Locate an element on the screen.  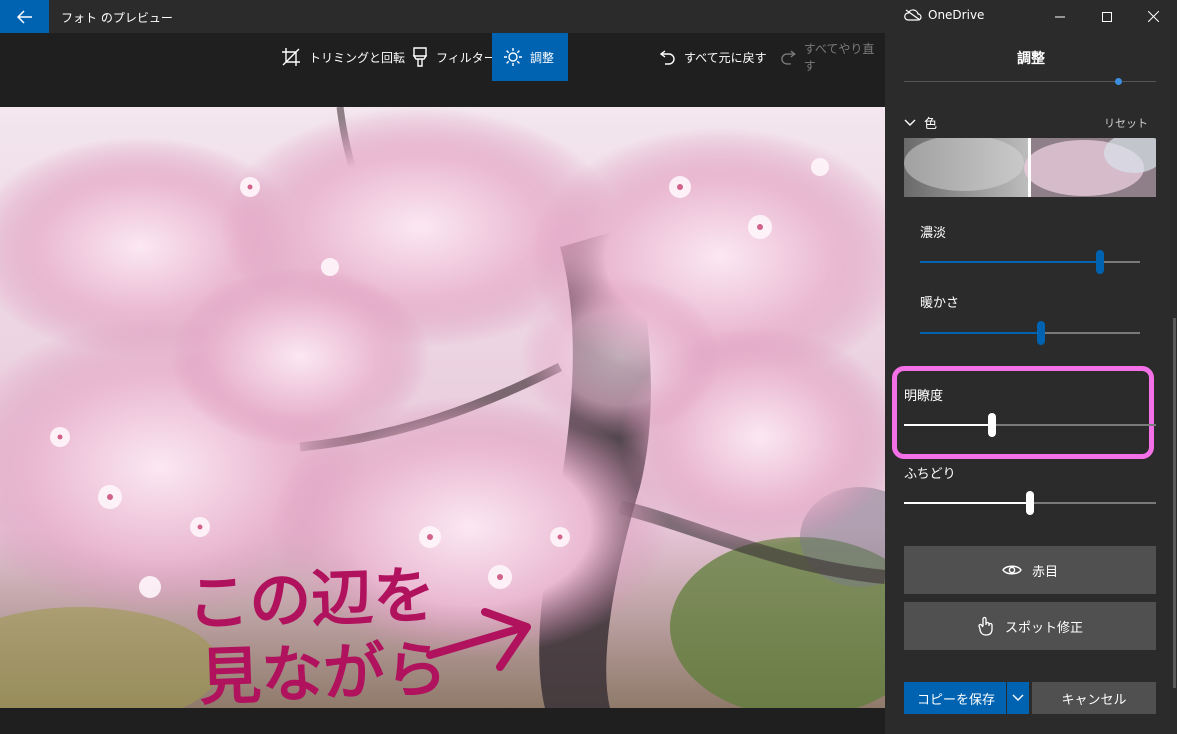
filter-tab: フィルター is located at coordinates (454, 57).